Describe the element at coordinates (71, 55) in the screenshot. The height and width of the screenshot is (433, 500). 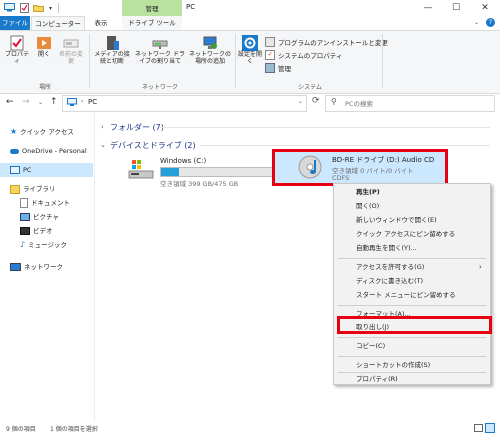
I see `rename-button: 名前の変更` at that location.